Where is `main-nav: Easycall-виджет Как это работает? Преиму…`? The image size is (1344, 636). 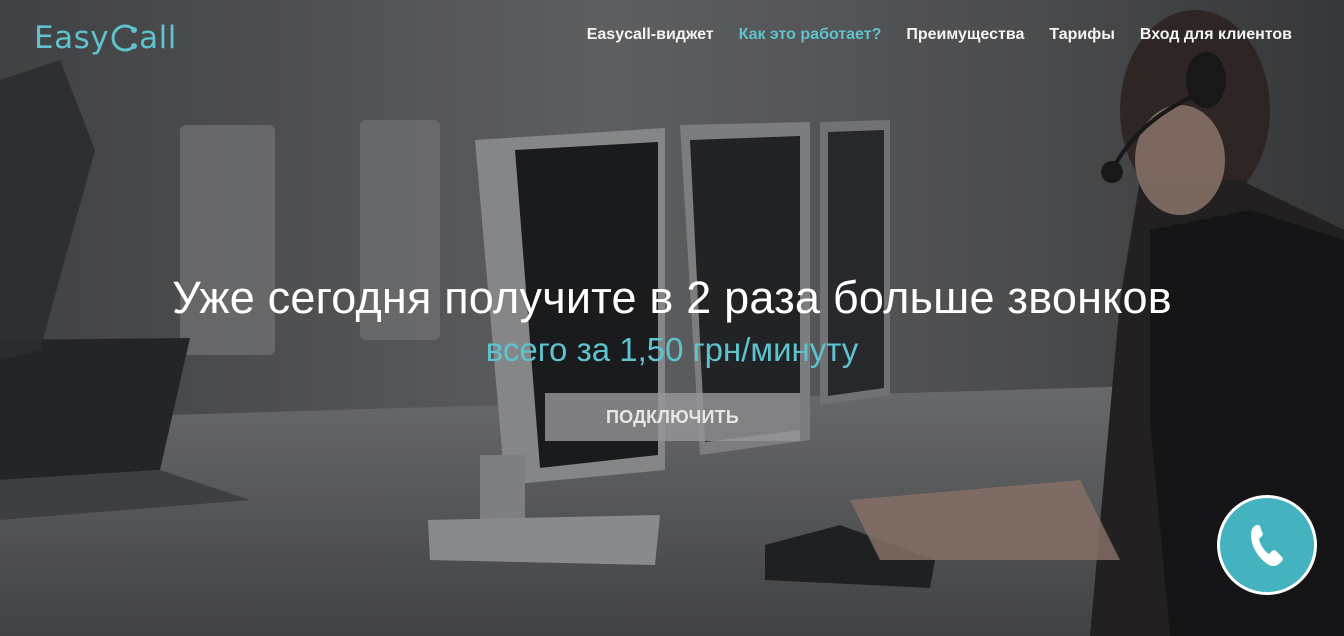
main-nav: Easycall-виджет Как это работает? Преиму… is located at coordinates (939, 35).